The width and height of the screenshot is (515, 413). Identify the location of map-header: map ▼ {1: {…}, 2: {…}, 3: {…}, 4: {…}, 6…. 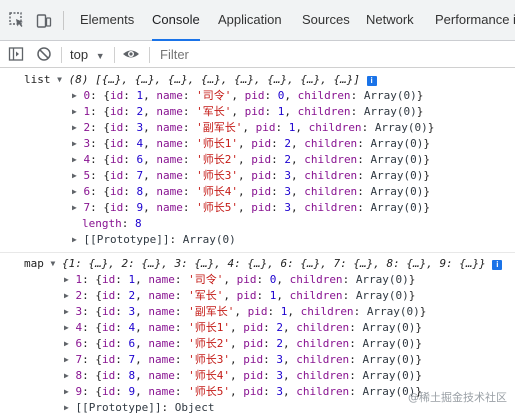
(263, 264).